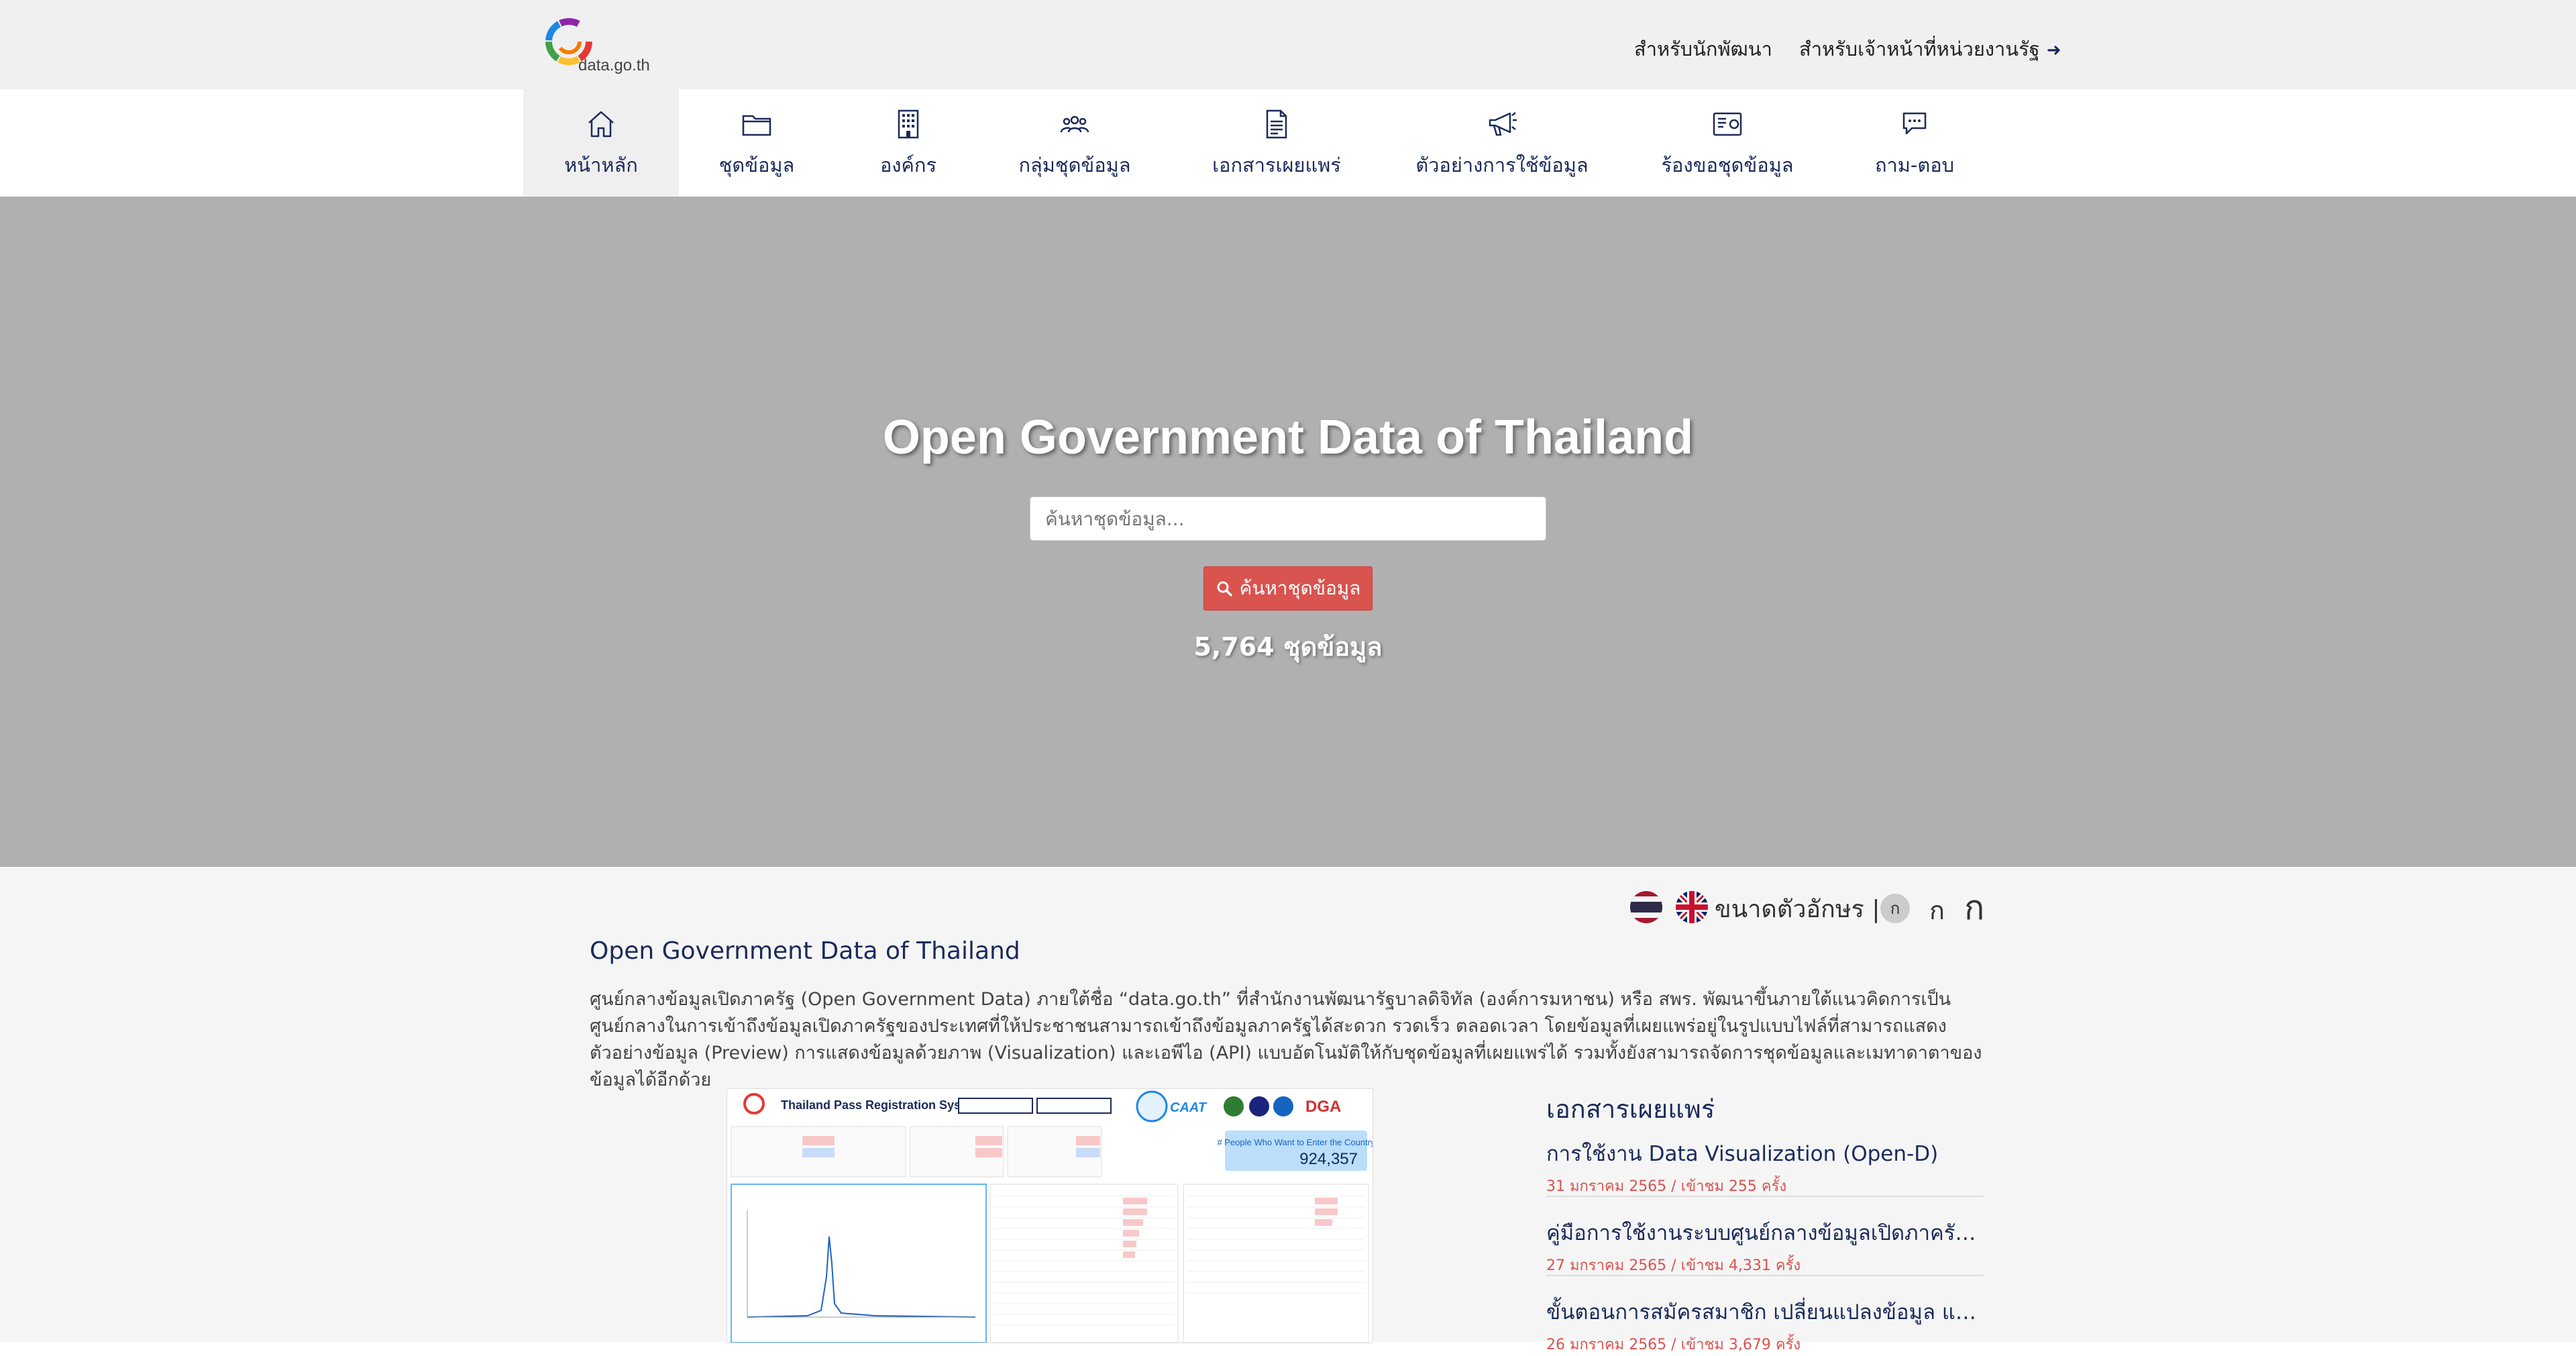  I want to click on sign-in-icon: ➜, so click(2053, 50).